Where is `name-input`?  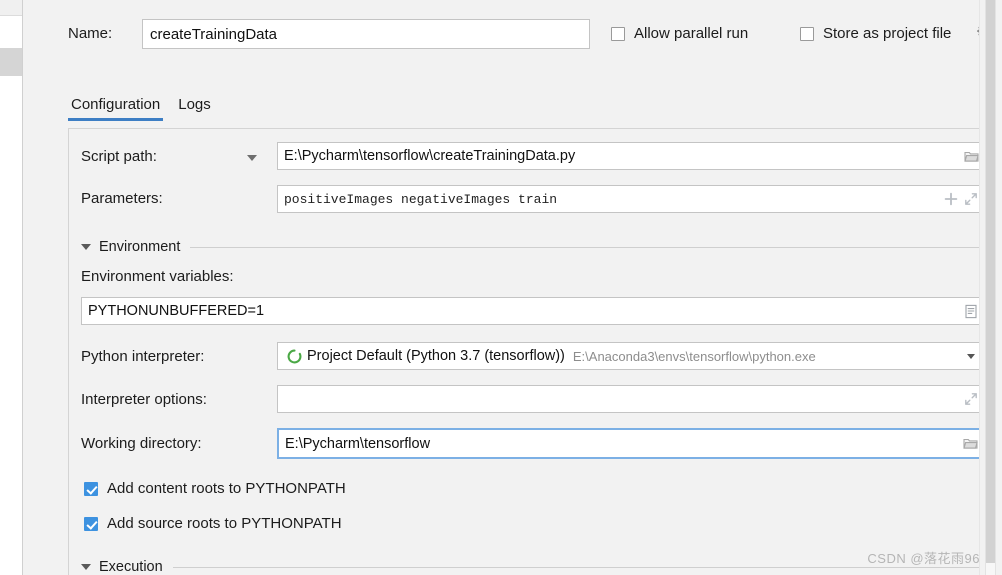
name-input is located at coordinates (366, 34).